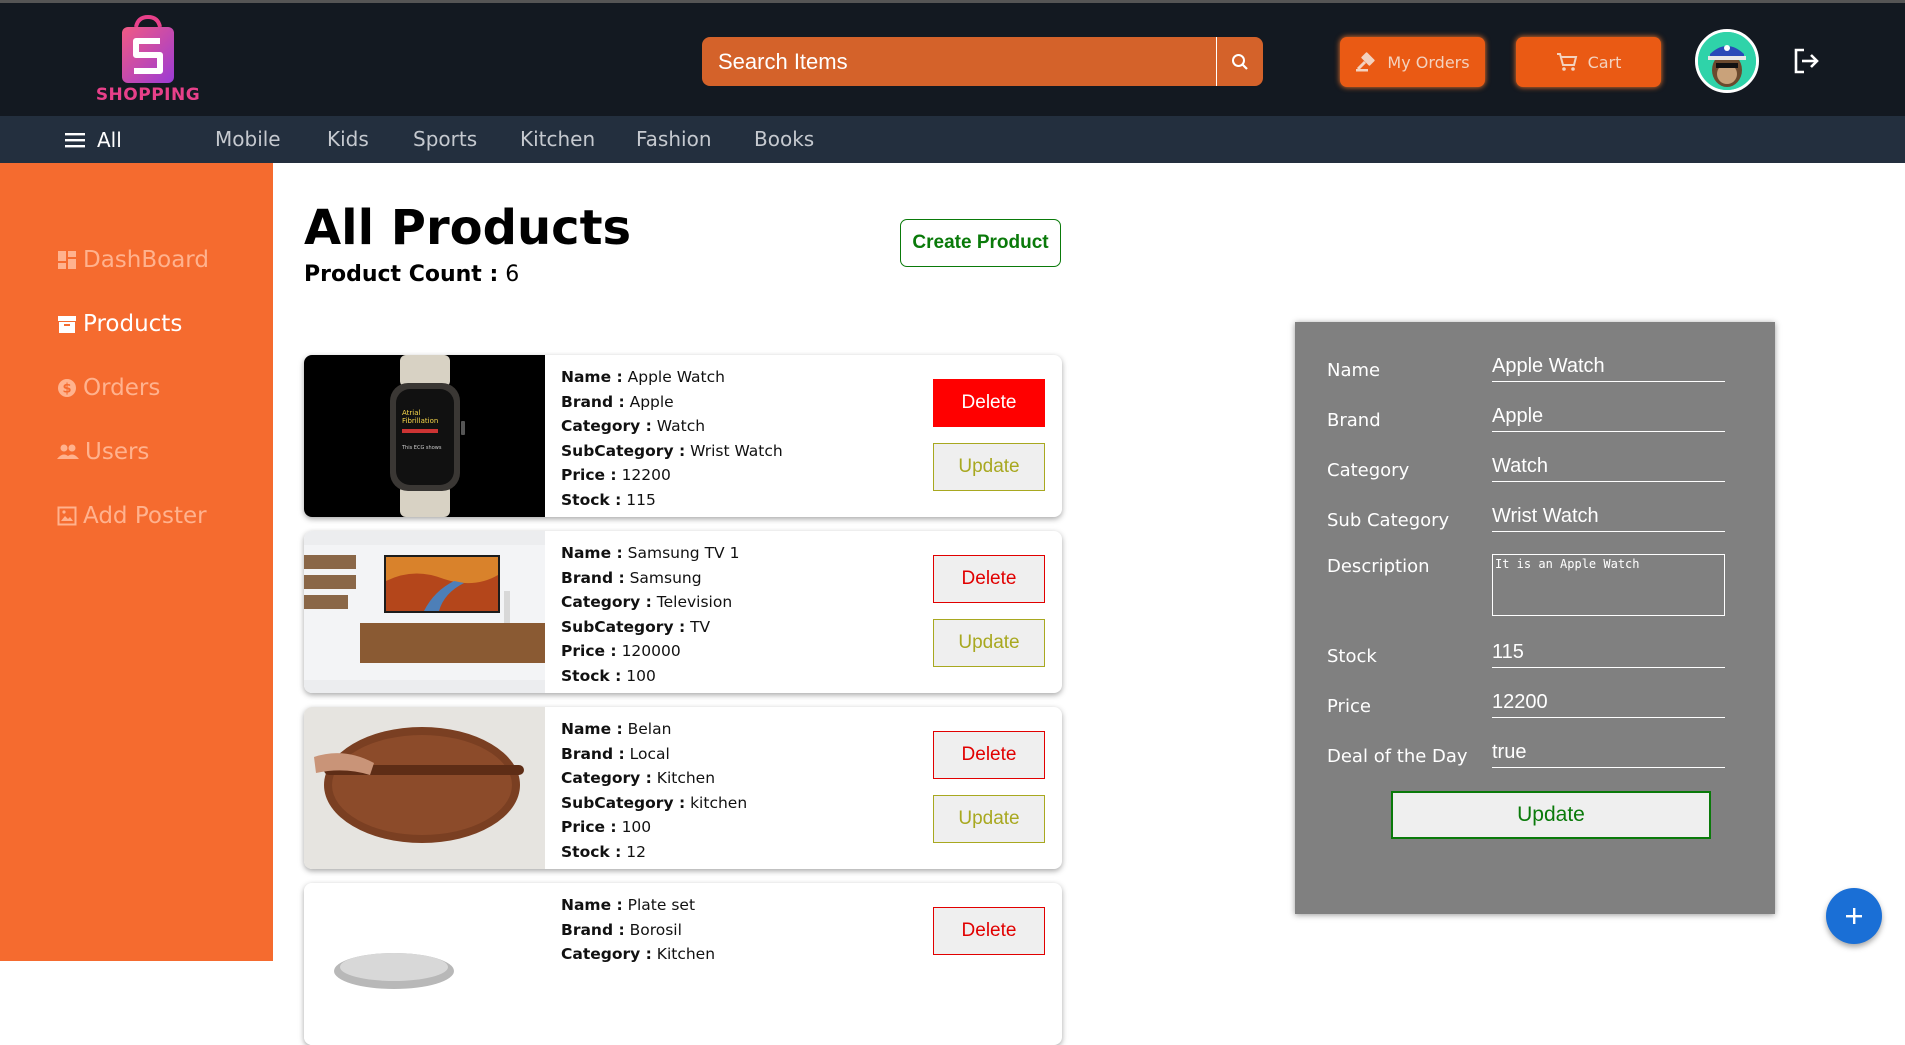  I want to click on subcategory-label: Sub Category, so click(1388, 520).